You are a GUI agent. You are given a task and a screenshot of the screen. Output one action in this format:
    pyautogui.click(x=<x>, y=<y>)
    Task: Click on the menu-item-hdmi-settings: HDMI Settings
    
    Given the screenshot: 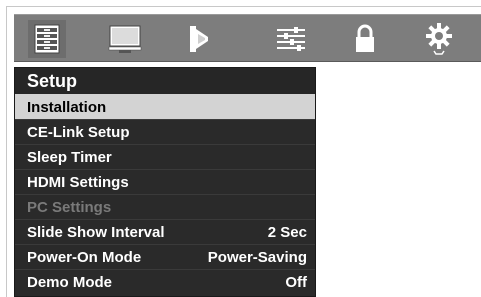 What is the action you would take?
    pyautogui.click(x=165, y=181)
    